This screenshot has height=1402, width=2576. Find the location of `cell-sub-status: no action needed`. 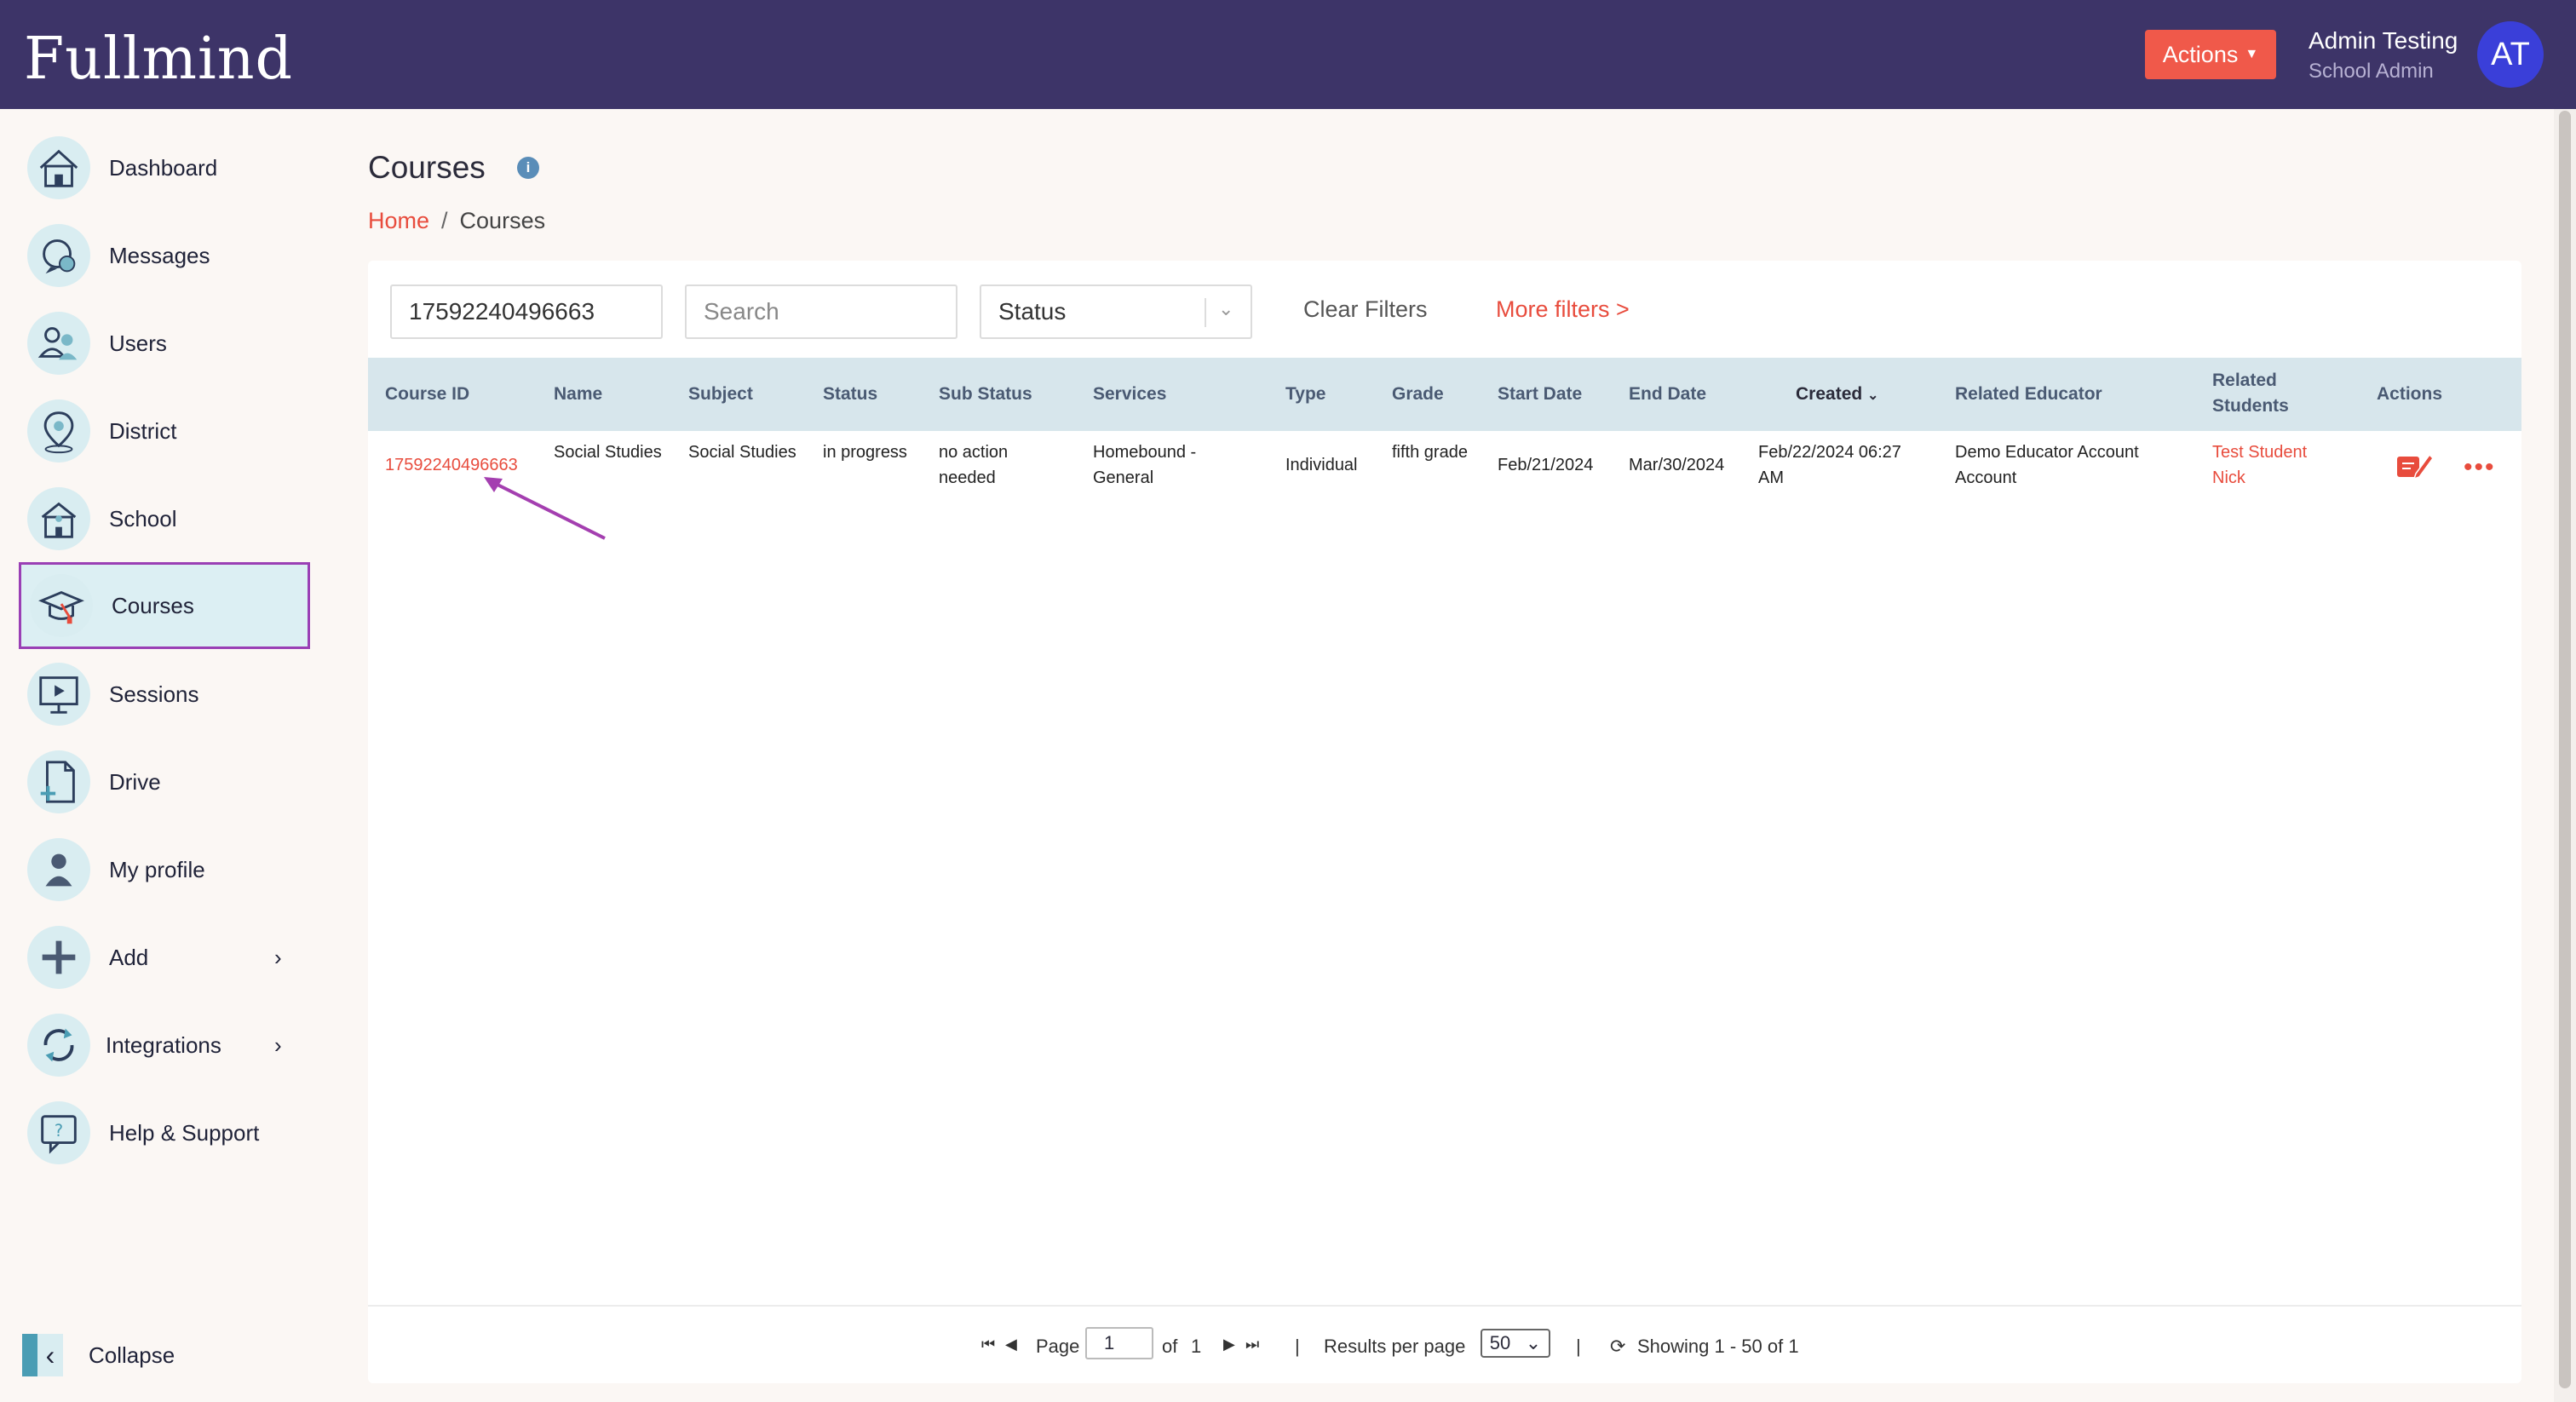

cell-sub-status: no action needed is located at coordinates (974, 465).